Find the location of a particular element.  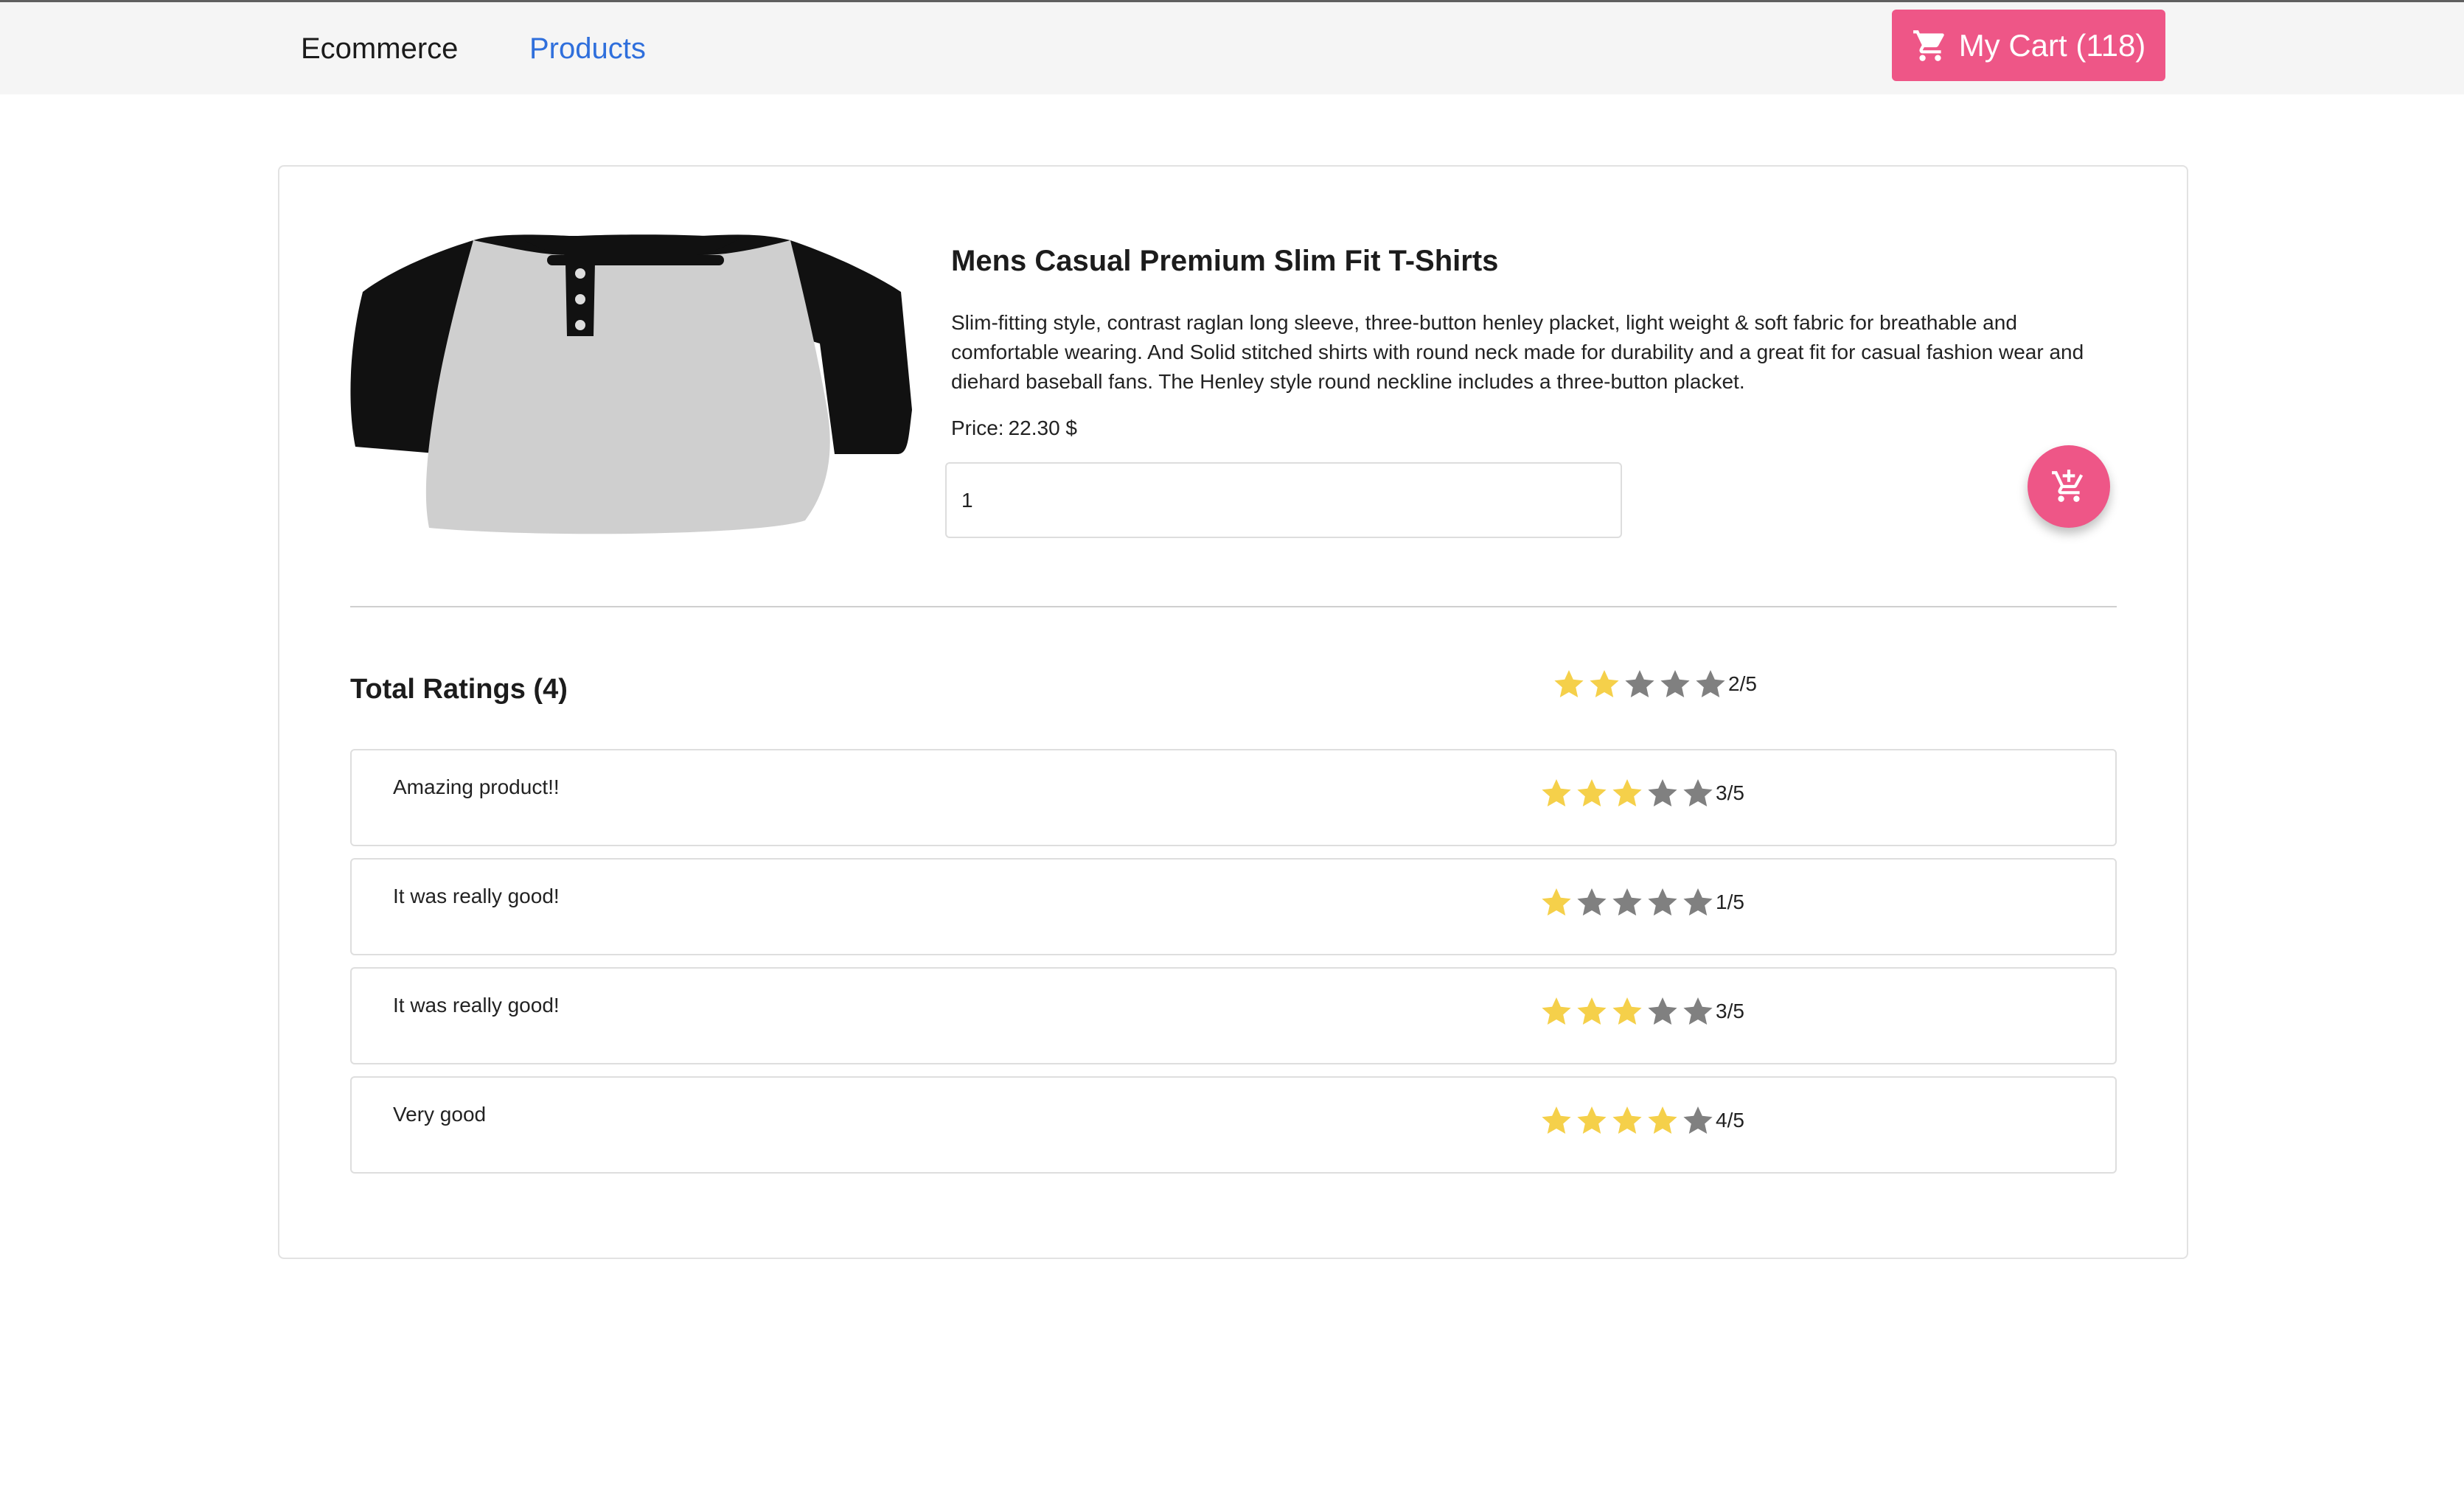

quantity-input is located at coordinates (1283, 500).